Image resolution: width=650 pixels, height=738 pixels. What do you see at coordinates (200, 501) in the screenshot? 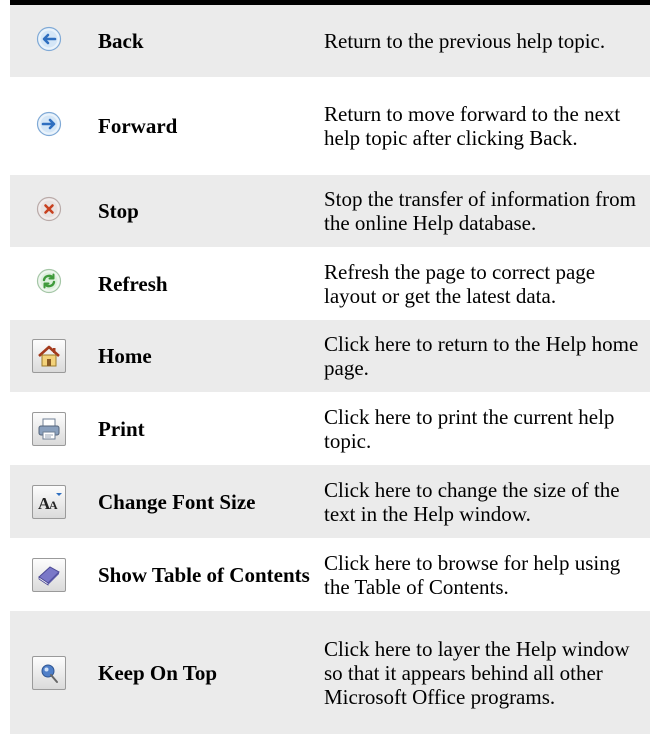
I see `button-name: Change Font Size` at bounding box center [200, 501].